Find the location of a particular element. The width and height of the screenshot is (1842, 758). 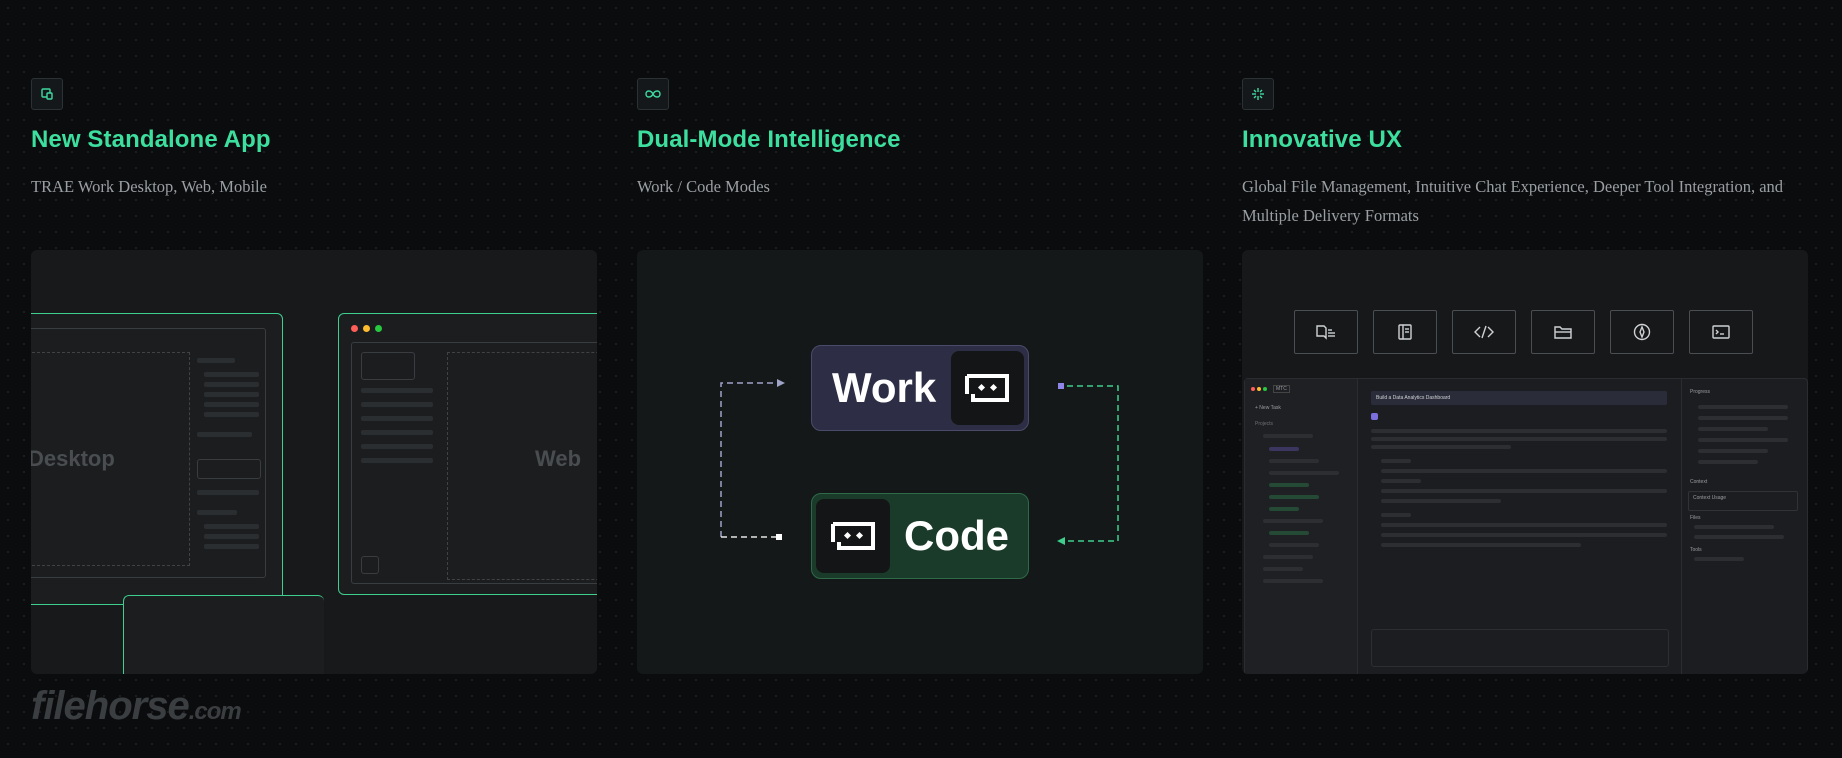

preview-tools: Tools is located at coordinates (1696, 550).